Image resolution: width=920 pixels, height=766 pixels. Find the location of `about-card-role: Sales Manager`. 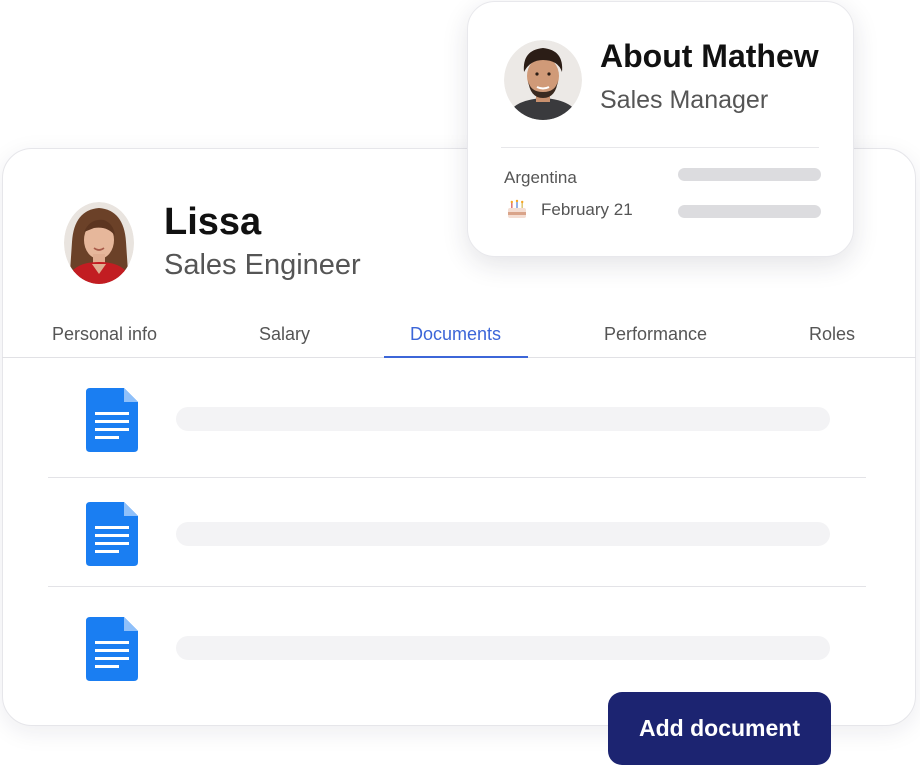

about-card-role: Sales Manager is located at coordinates (684, 100).